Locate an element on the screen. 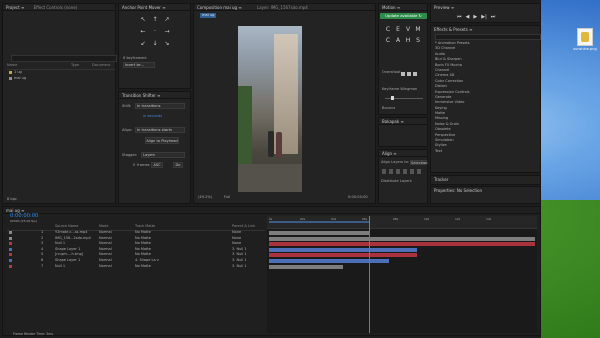  arrow-sw-icon: ↙ is located at coordinates (143, 46).